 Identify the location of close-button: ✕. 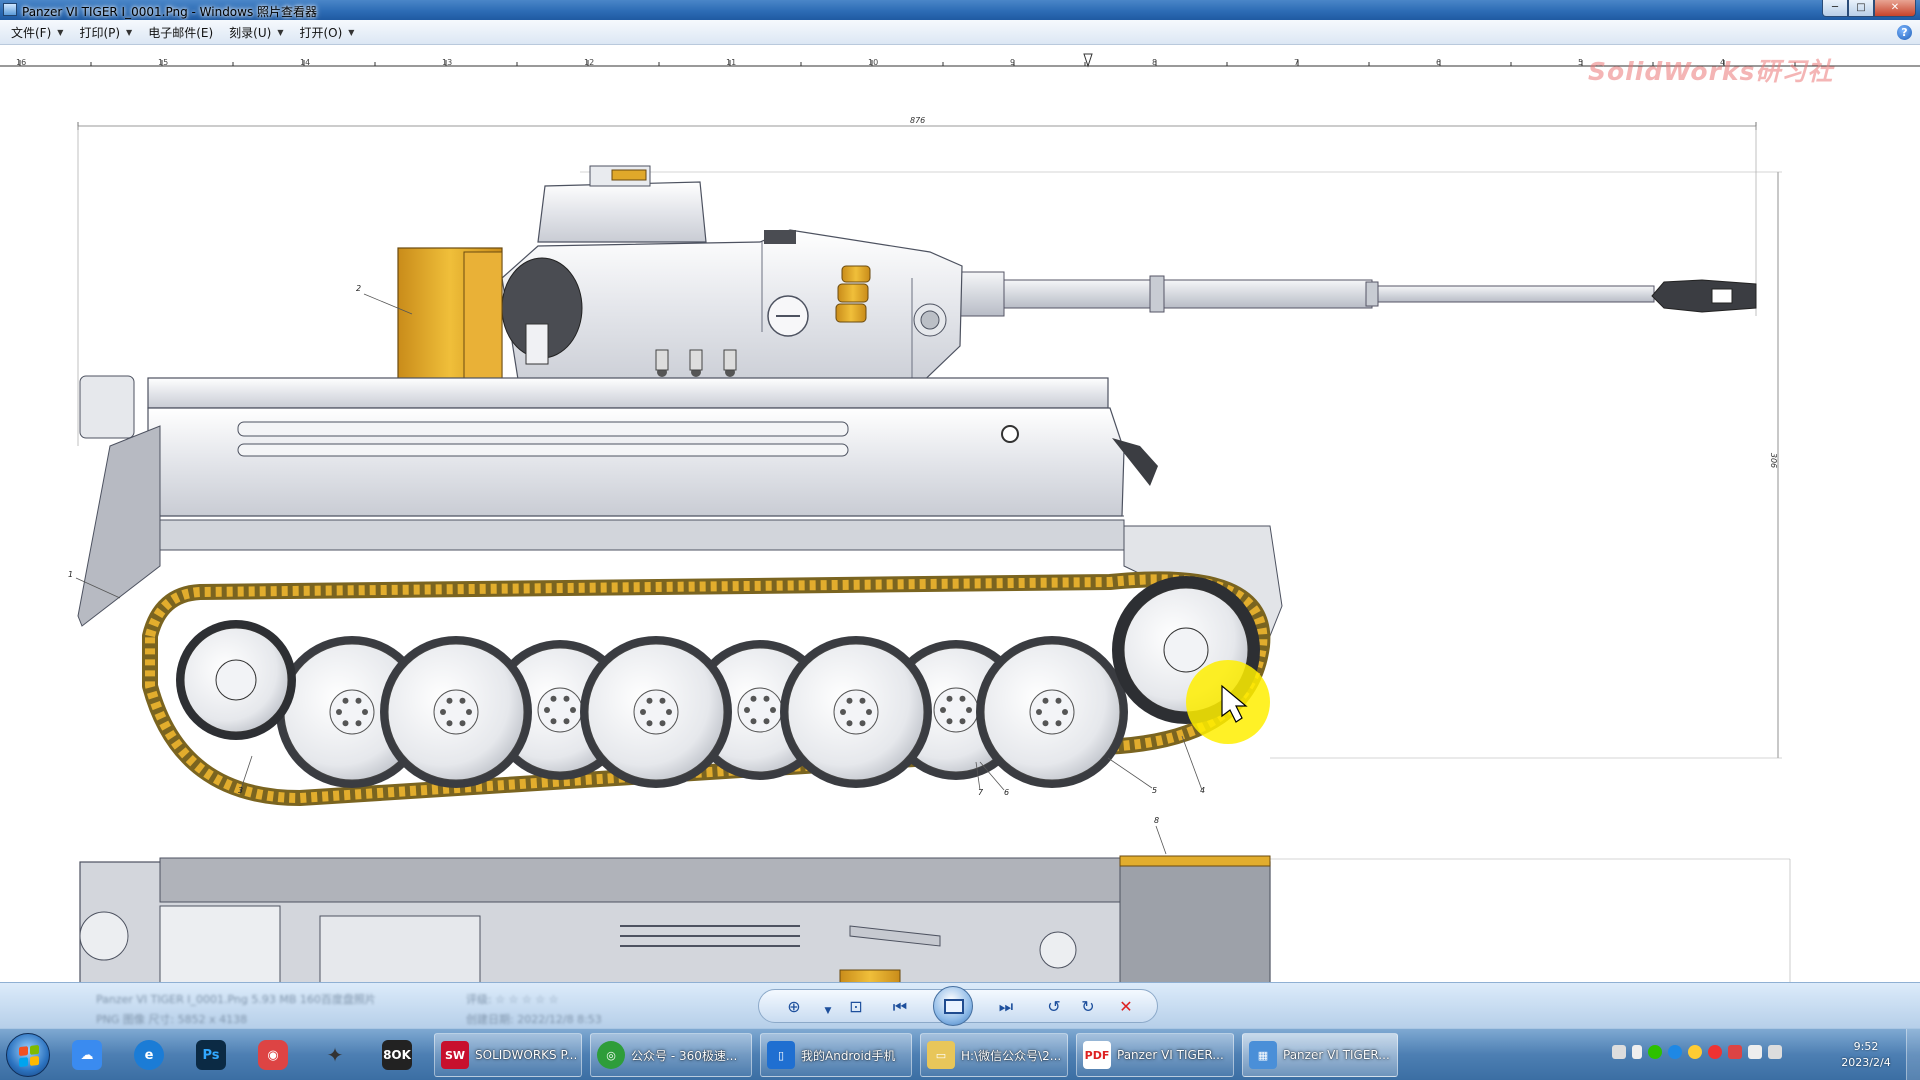
(1895, 8).